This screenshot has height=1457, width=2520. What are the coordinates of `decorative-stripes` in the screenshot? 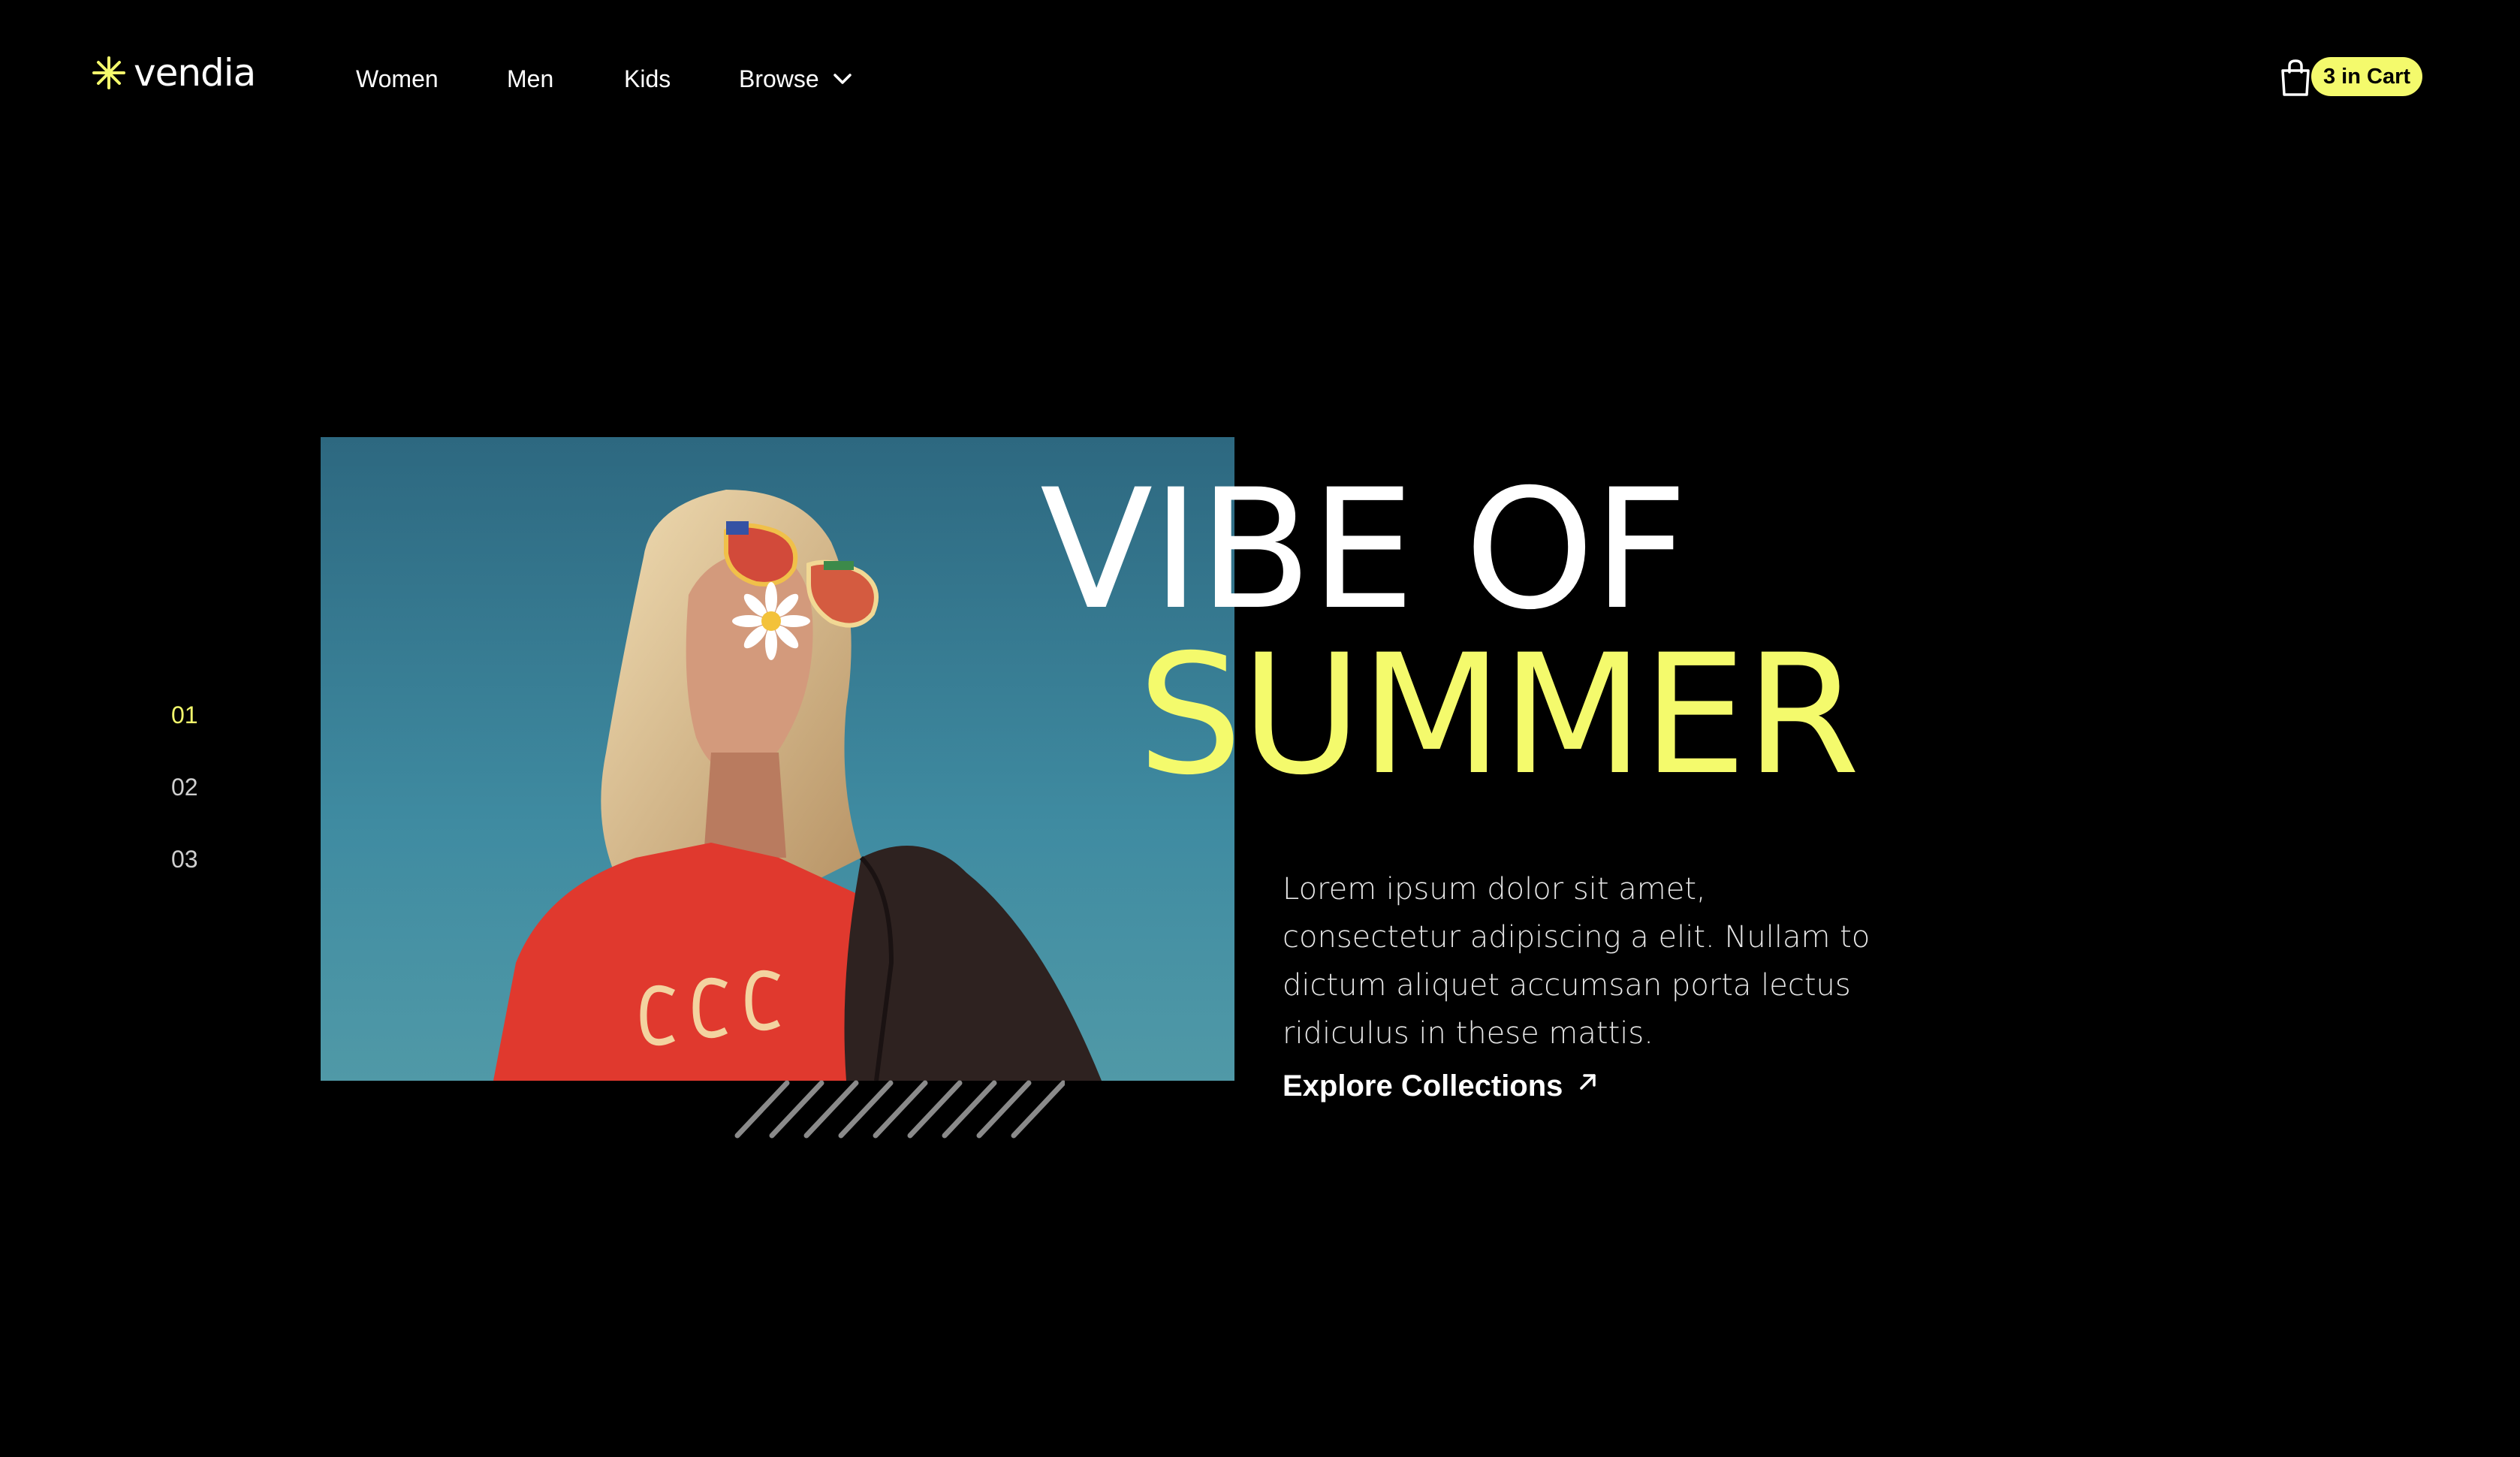 It's located at (899, 1109).